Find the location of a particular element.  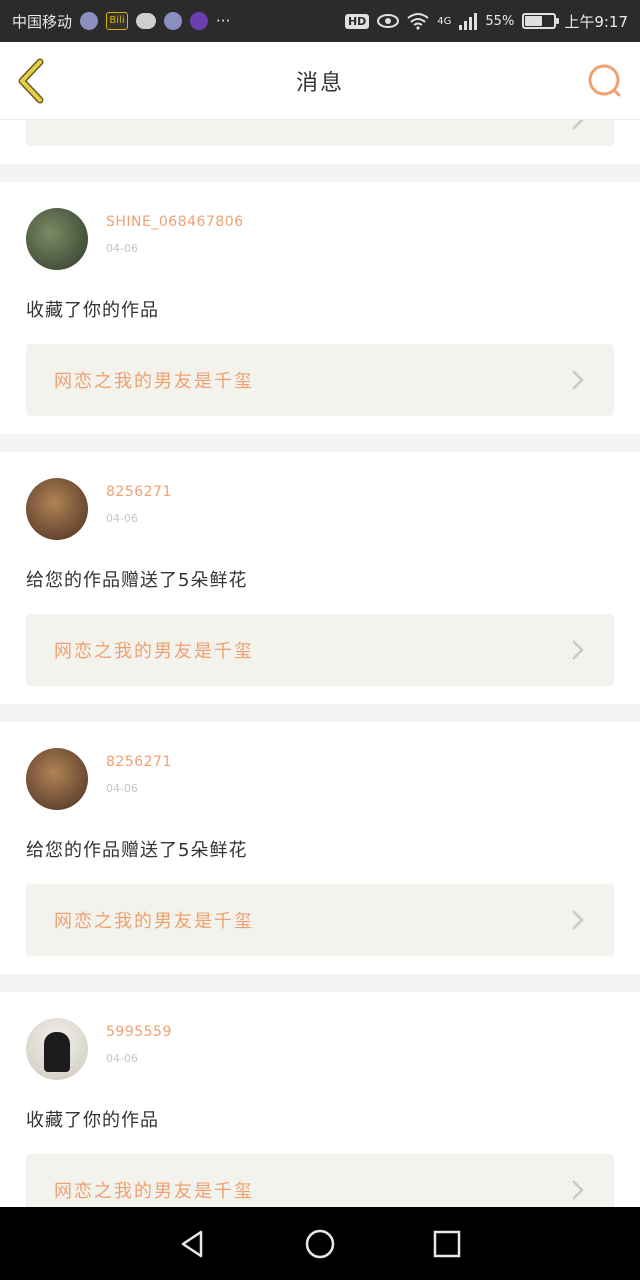

square-recent-icon is located at coordinates (447, 1244).